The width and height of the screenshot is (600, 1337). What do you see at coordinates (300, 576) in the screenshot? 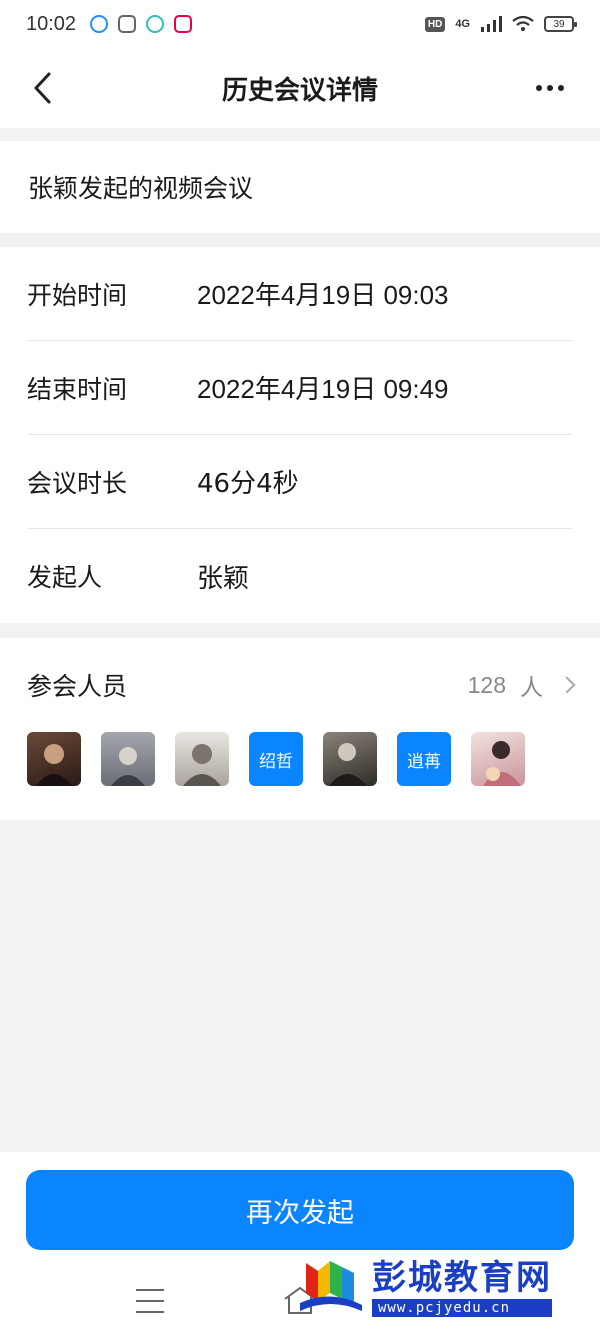
I see `info-row-initiator: 发起人 张颖` at bounding box center [300, 576].